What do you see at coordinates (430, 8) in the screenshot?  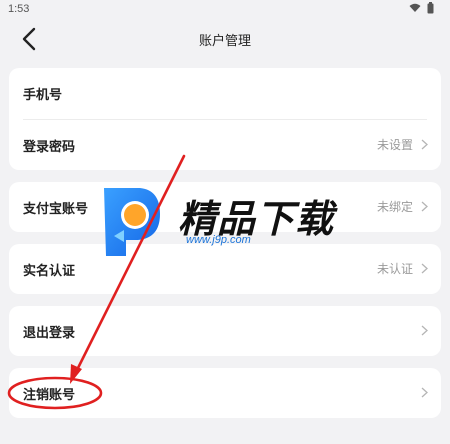 I see `battery-icon` at bounding box center [430, 8].